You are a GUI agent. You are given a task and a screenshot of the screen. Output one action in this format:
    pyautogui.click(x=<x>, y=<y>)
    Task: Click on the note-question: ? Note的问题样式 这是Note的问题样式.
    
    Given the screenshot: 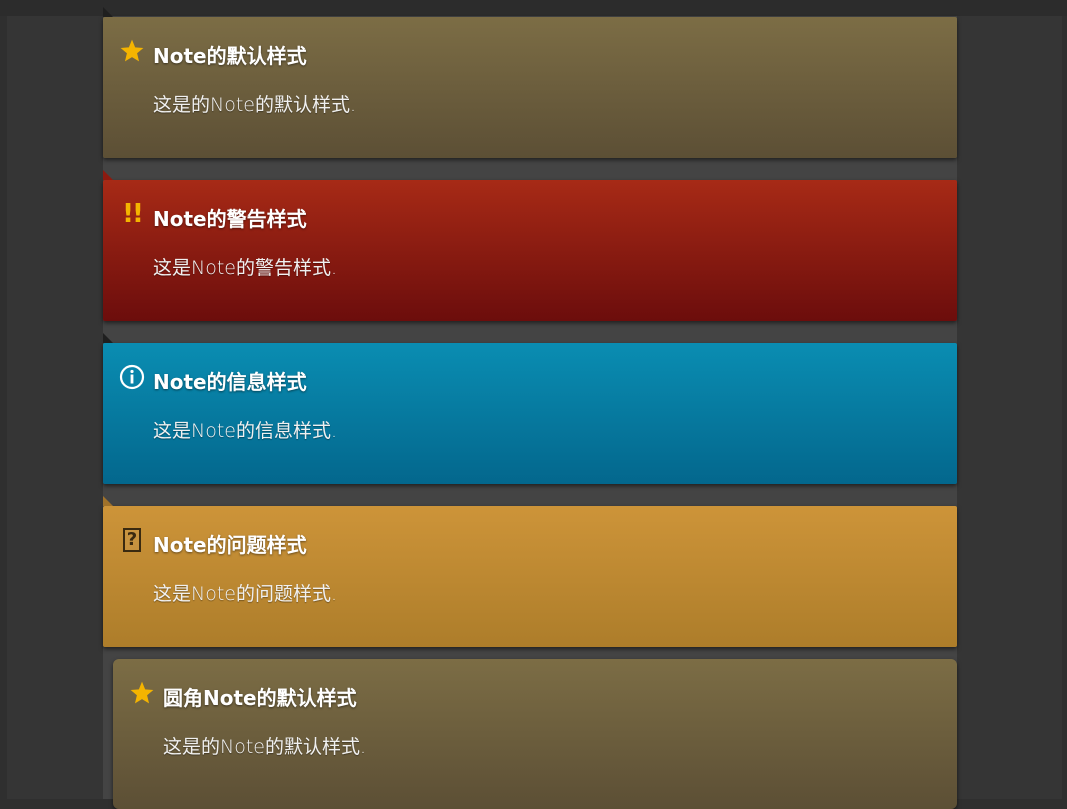 What is the action you would take?
    pyautogui.click(x=530, y=571)
    